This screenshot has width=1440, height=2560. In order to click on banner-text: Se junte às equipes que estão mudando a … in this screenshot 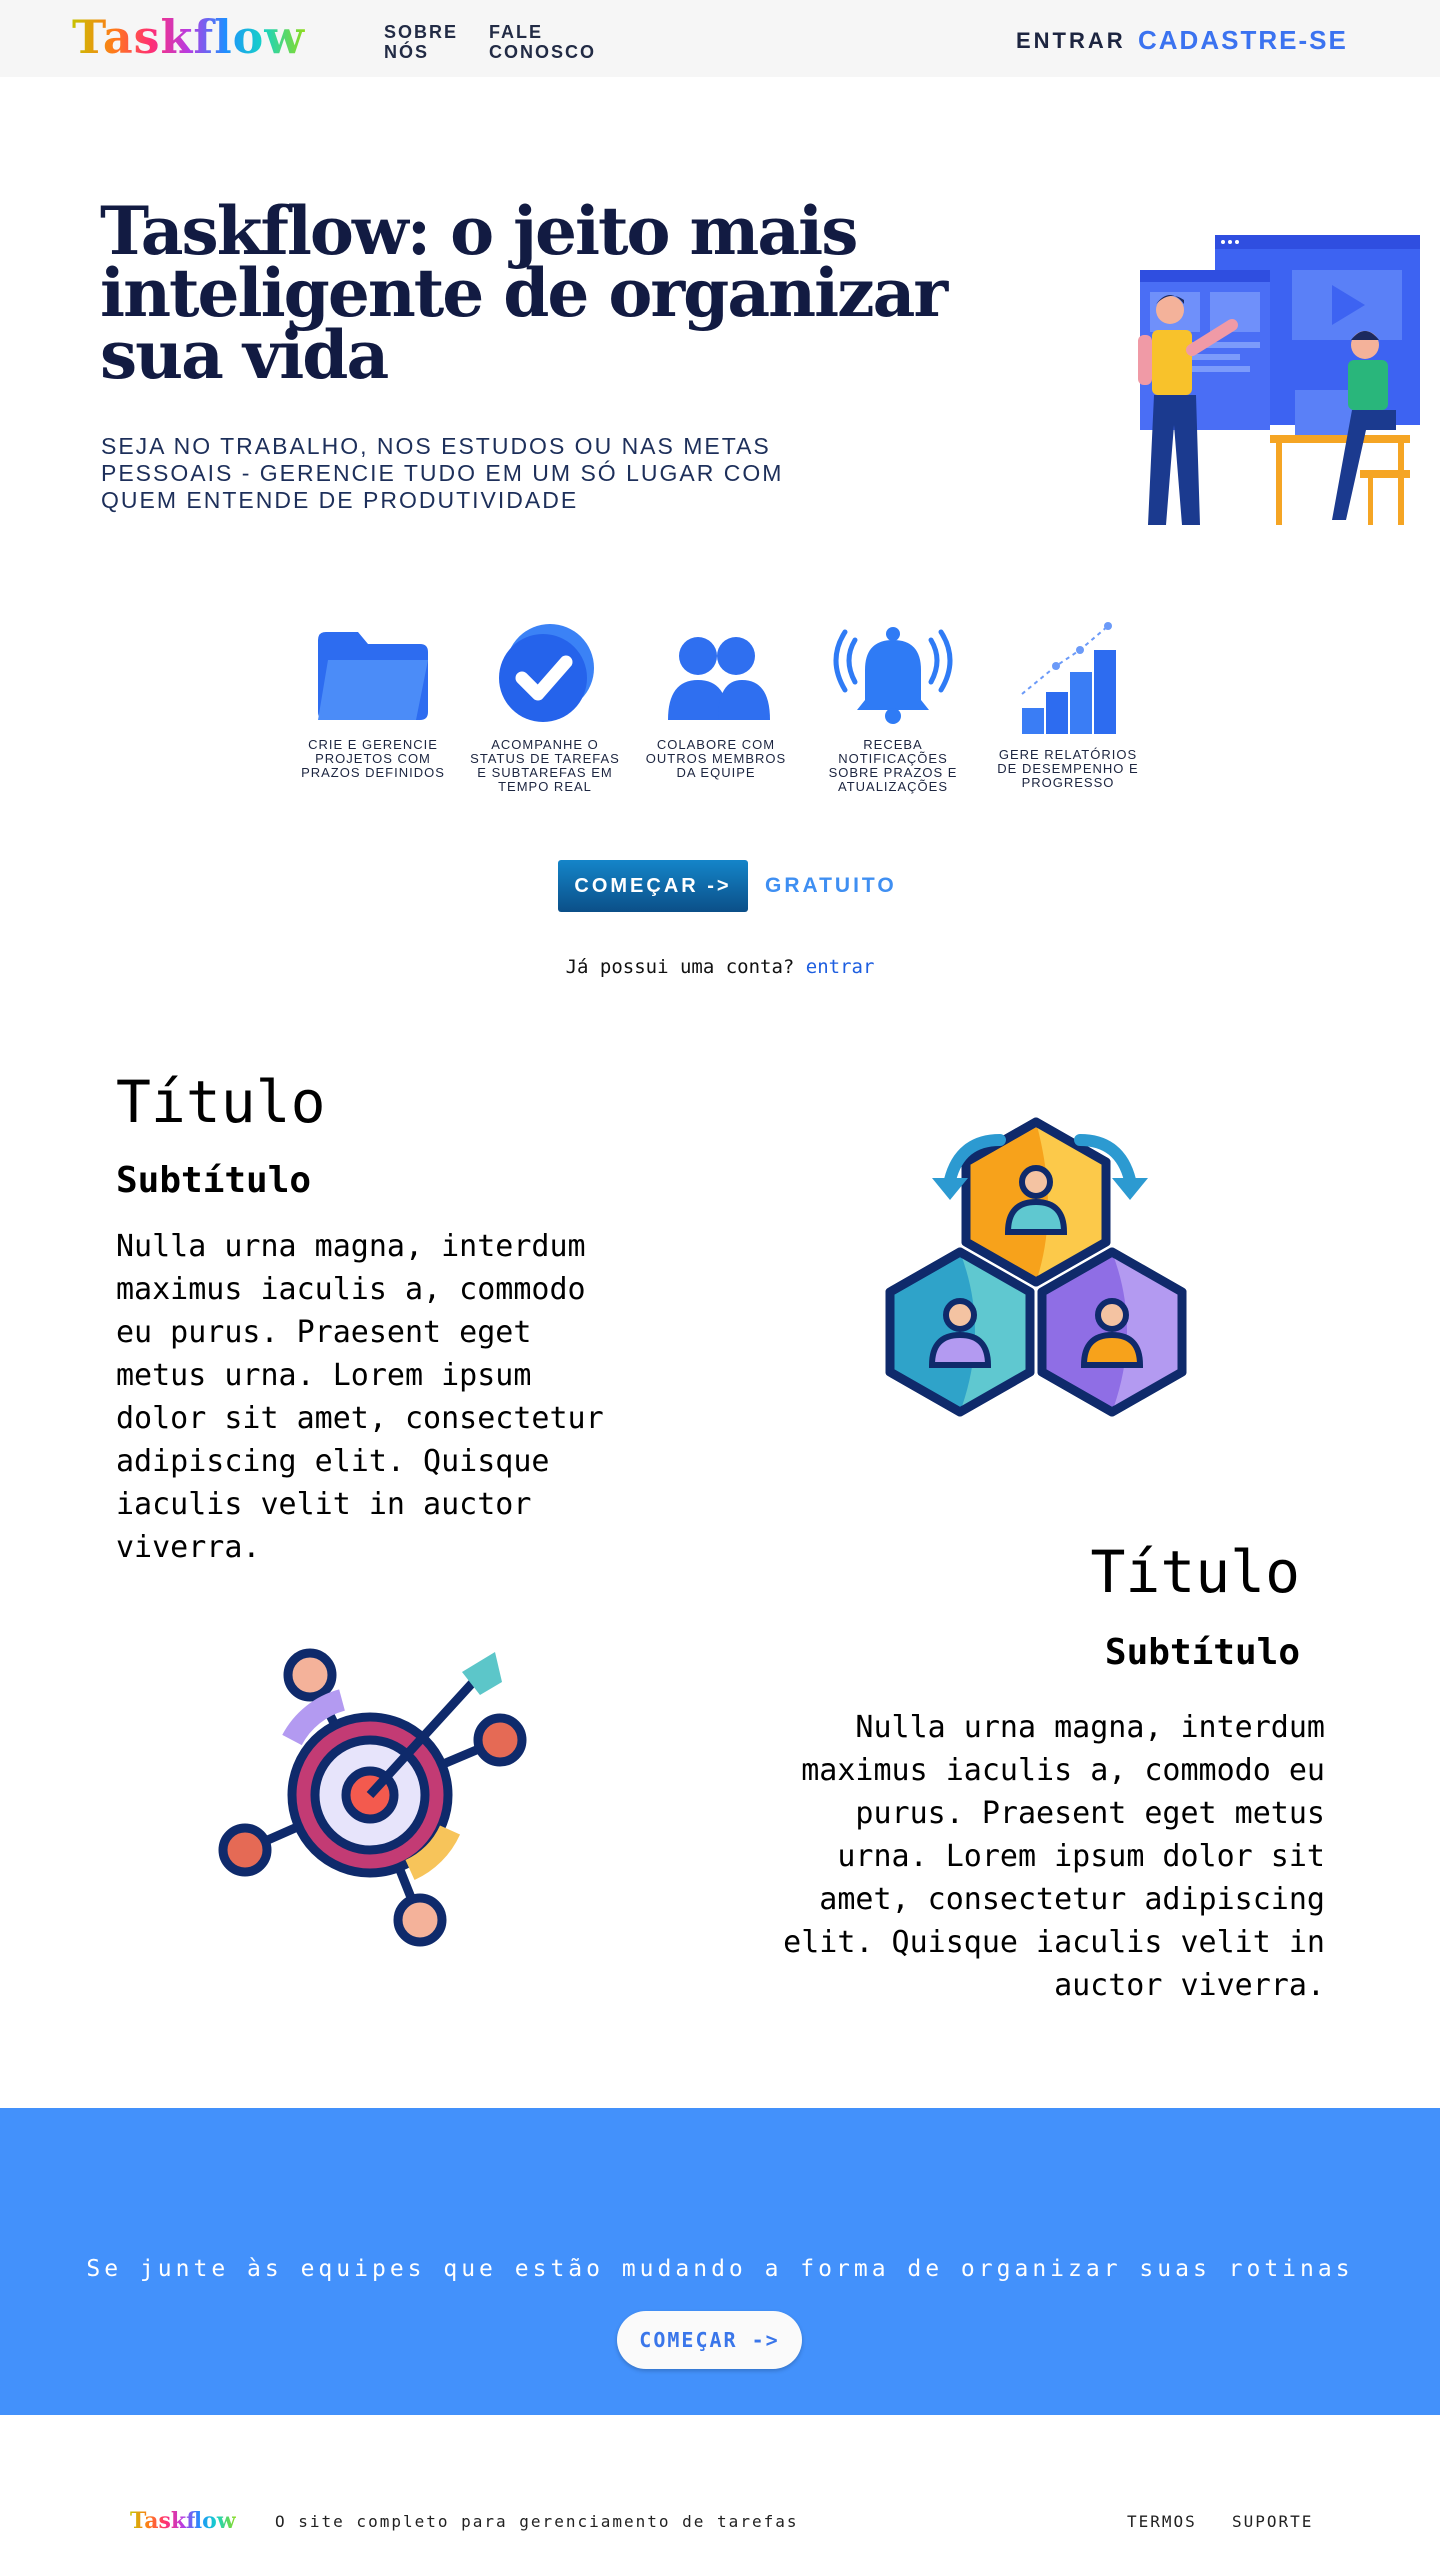, I will do `click(720, 2269)`.